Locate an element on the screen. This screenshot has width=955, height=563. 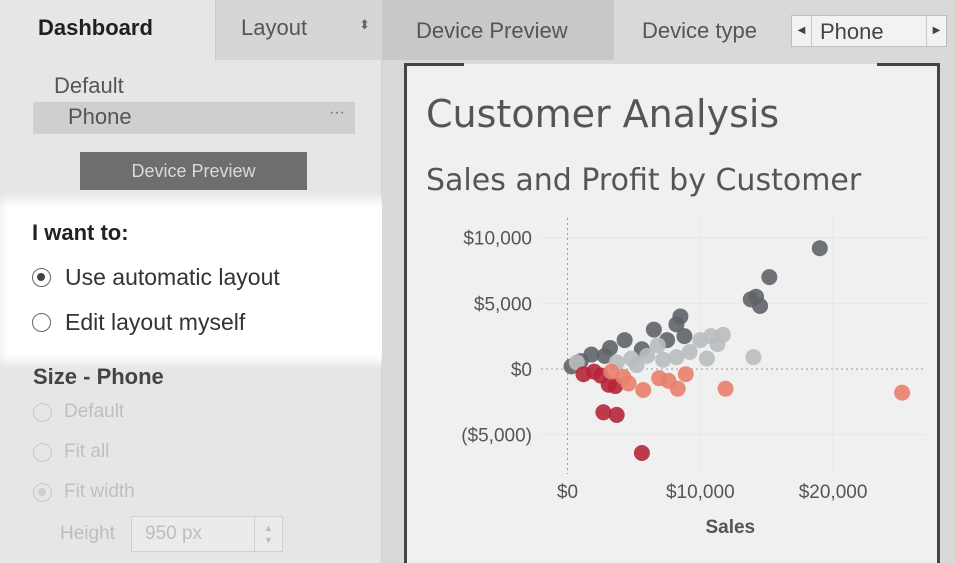
tab-layout-label: Layout is located at coordinates (274, 27).